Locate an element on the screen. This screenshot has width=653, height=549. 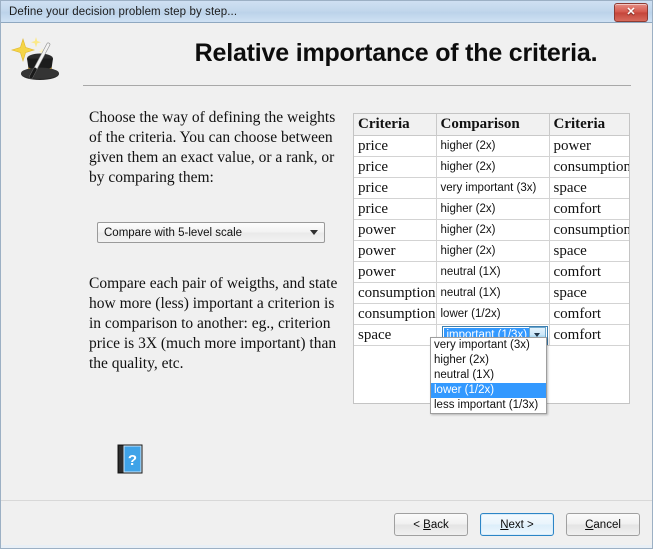
back-button: < Back is located at coordinates (431, 524).